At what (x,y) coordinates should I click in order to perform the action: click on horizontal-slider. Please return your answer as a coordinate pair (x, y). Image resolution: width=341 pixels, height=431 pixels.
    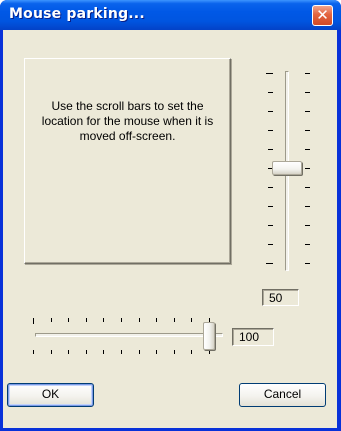
    Looking at the image, I should click on (128, 336).